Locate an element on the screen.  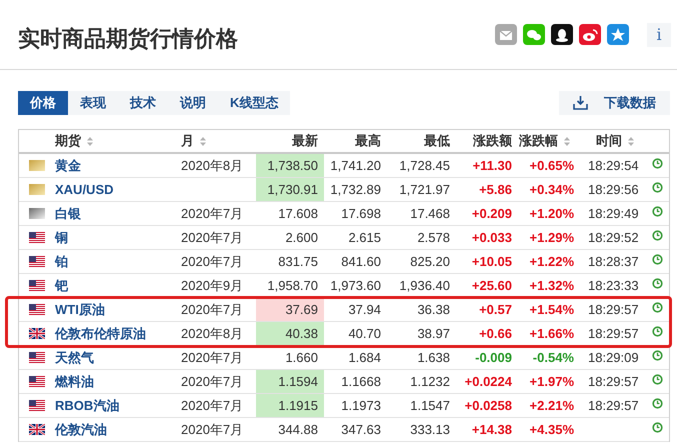
table-cell-text: 18:29:49 is located at coordinates (613, 213).